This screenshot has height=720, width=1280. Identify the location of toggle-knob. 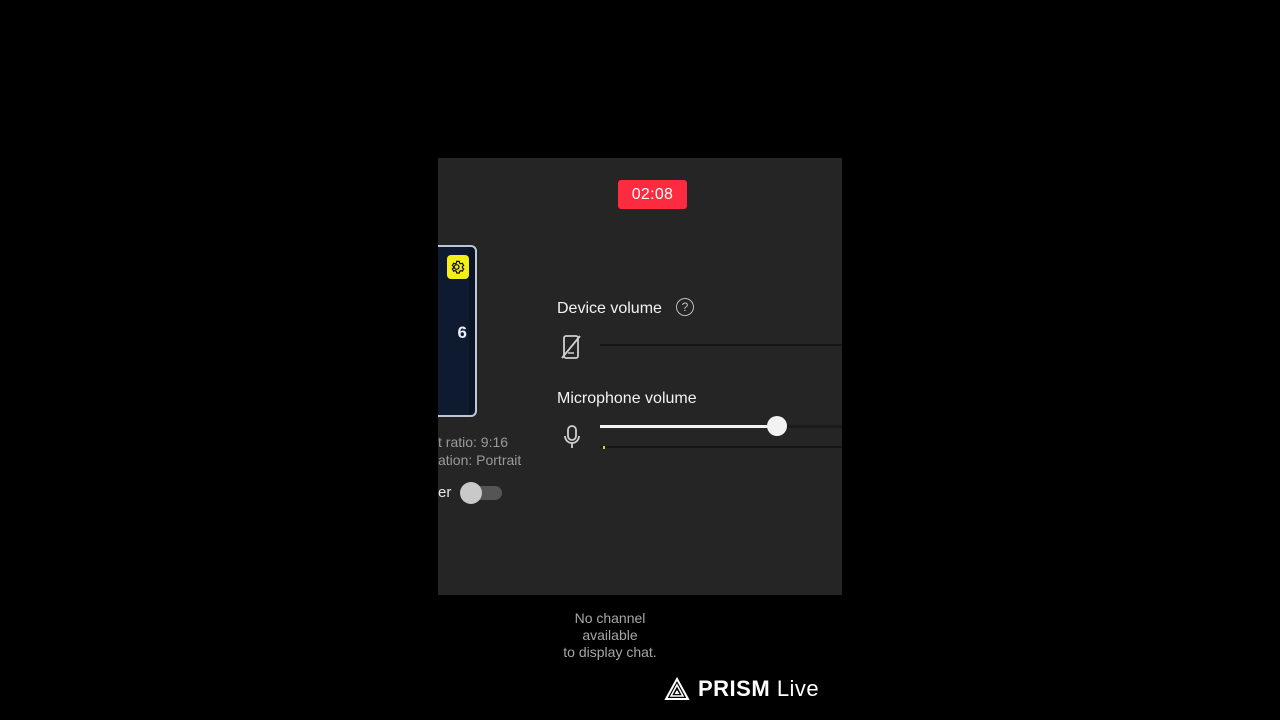
(471, 493).